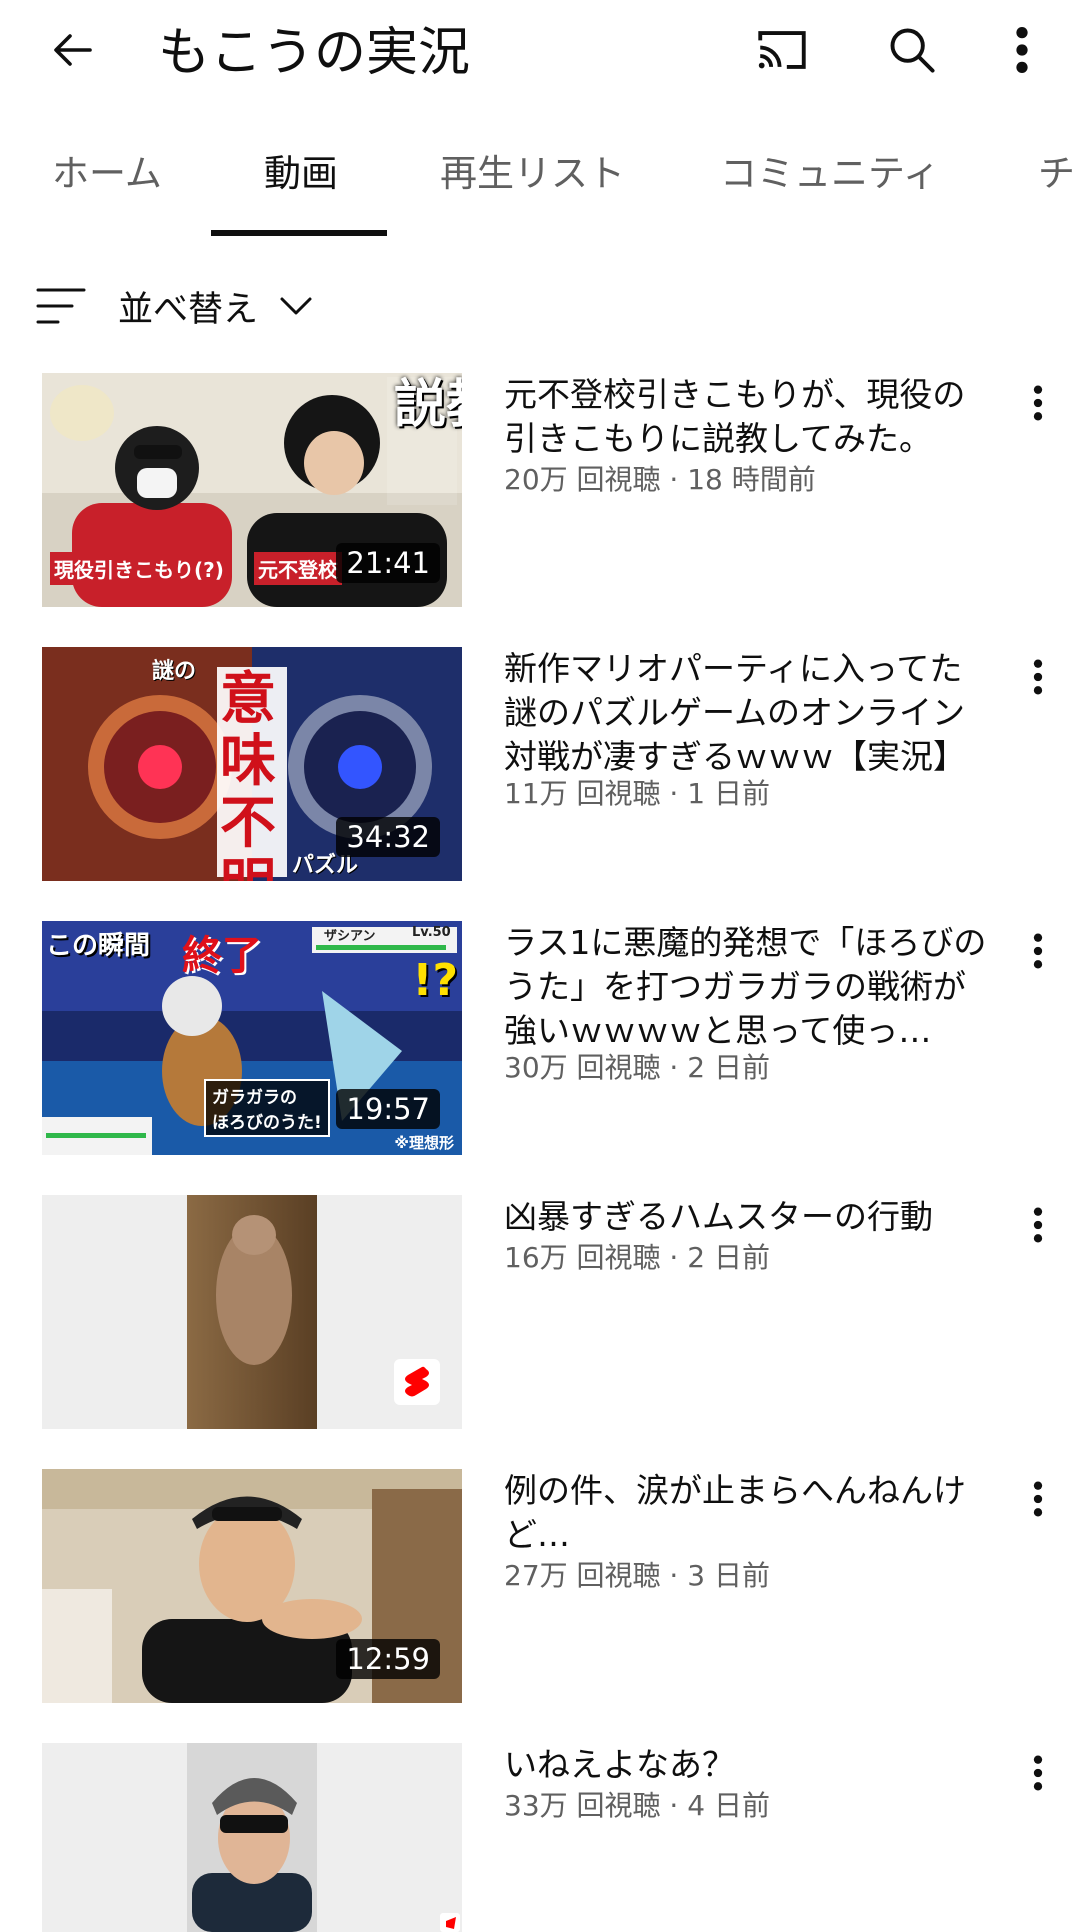 The width and height of the screenshot is (1080, 1932). I want to click on video-meta: 27万 回視聴 · 3 日前, so click(637, 1575).